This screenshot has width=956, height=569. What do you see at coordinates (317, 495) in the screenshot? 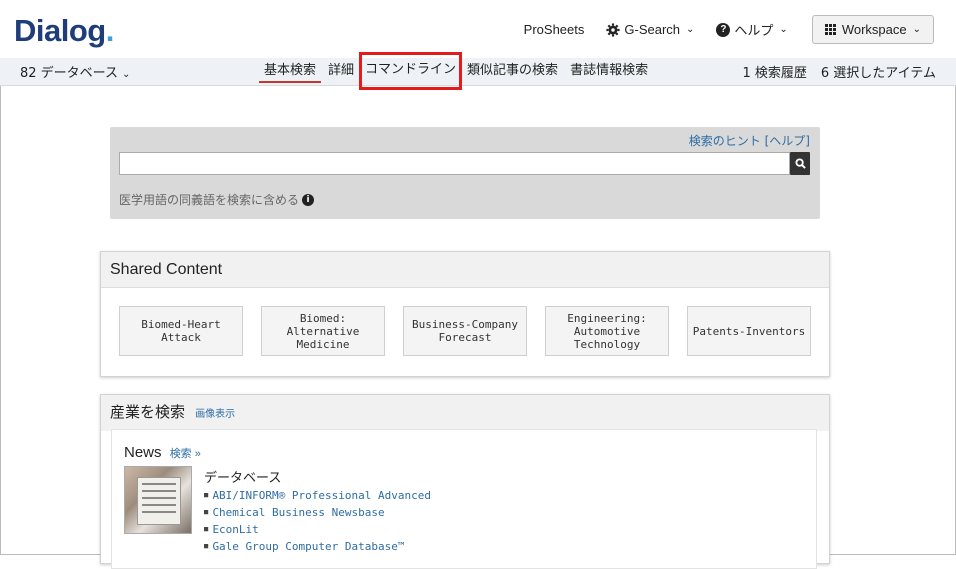
I see `database-link: ABI/INFORM® Professional Advanced` at bounding box center [317, 495].